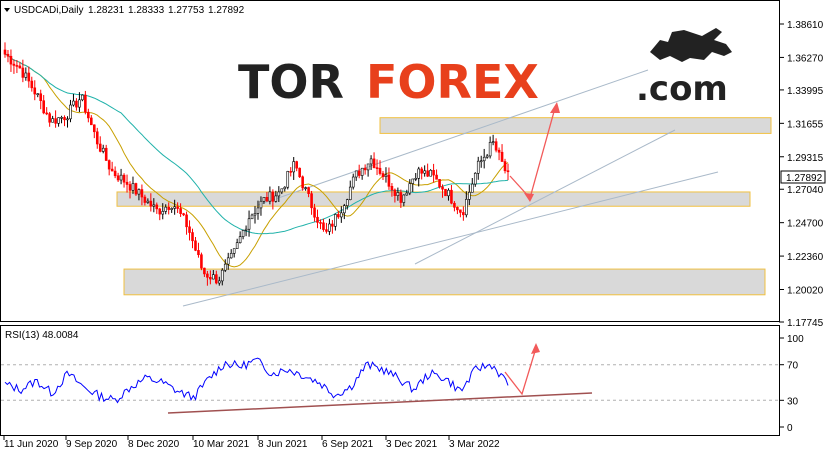 The width and height of the screenshot is (828, 455). I want to click on price-tick-label: 1.27040, so click(805, 190).